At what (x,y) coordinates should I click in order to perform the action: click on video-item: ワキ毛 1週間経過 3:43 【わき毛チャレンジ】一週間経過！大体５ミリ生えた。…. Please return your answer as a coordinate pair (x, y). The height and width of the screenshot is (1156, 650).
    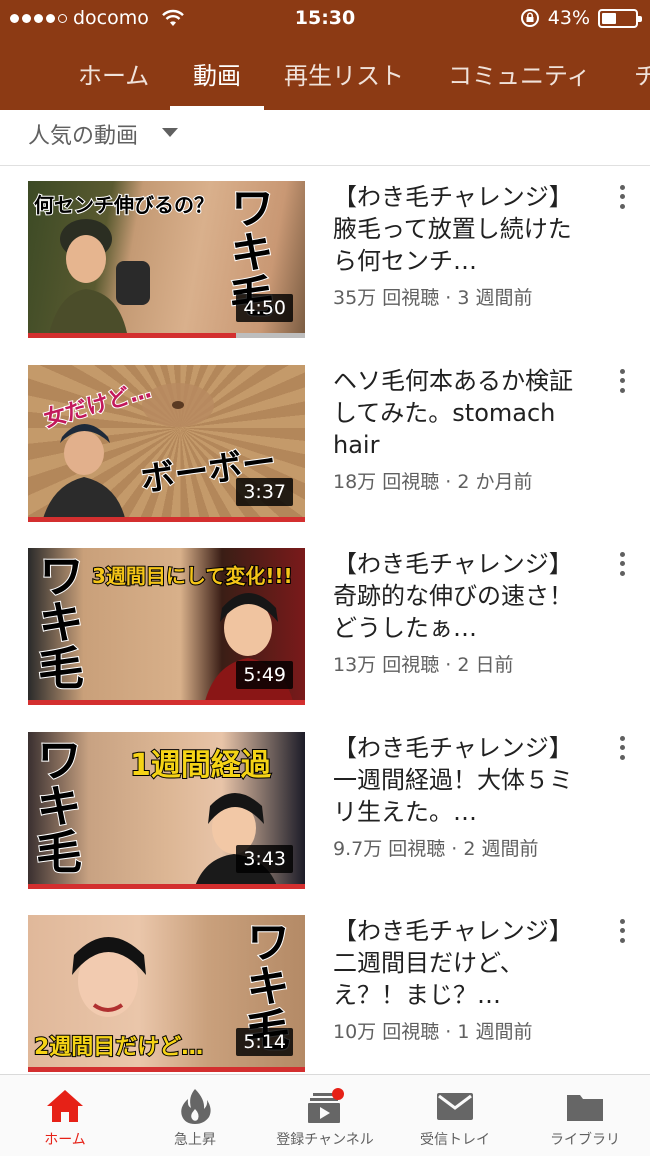
    Looking at the image, I should click on (325, 812).